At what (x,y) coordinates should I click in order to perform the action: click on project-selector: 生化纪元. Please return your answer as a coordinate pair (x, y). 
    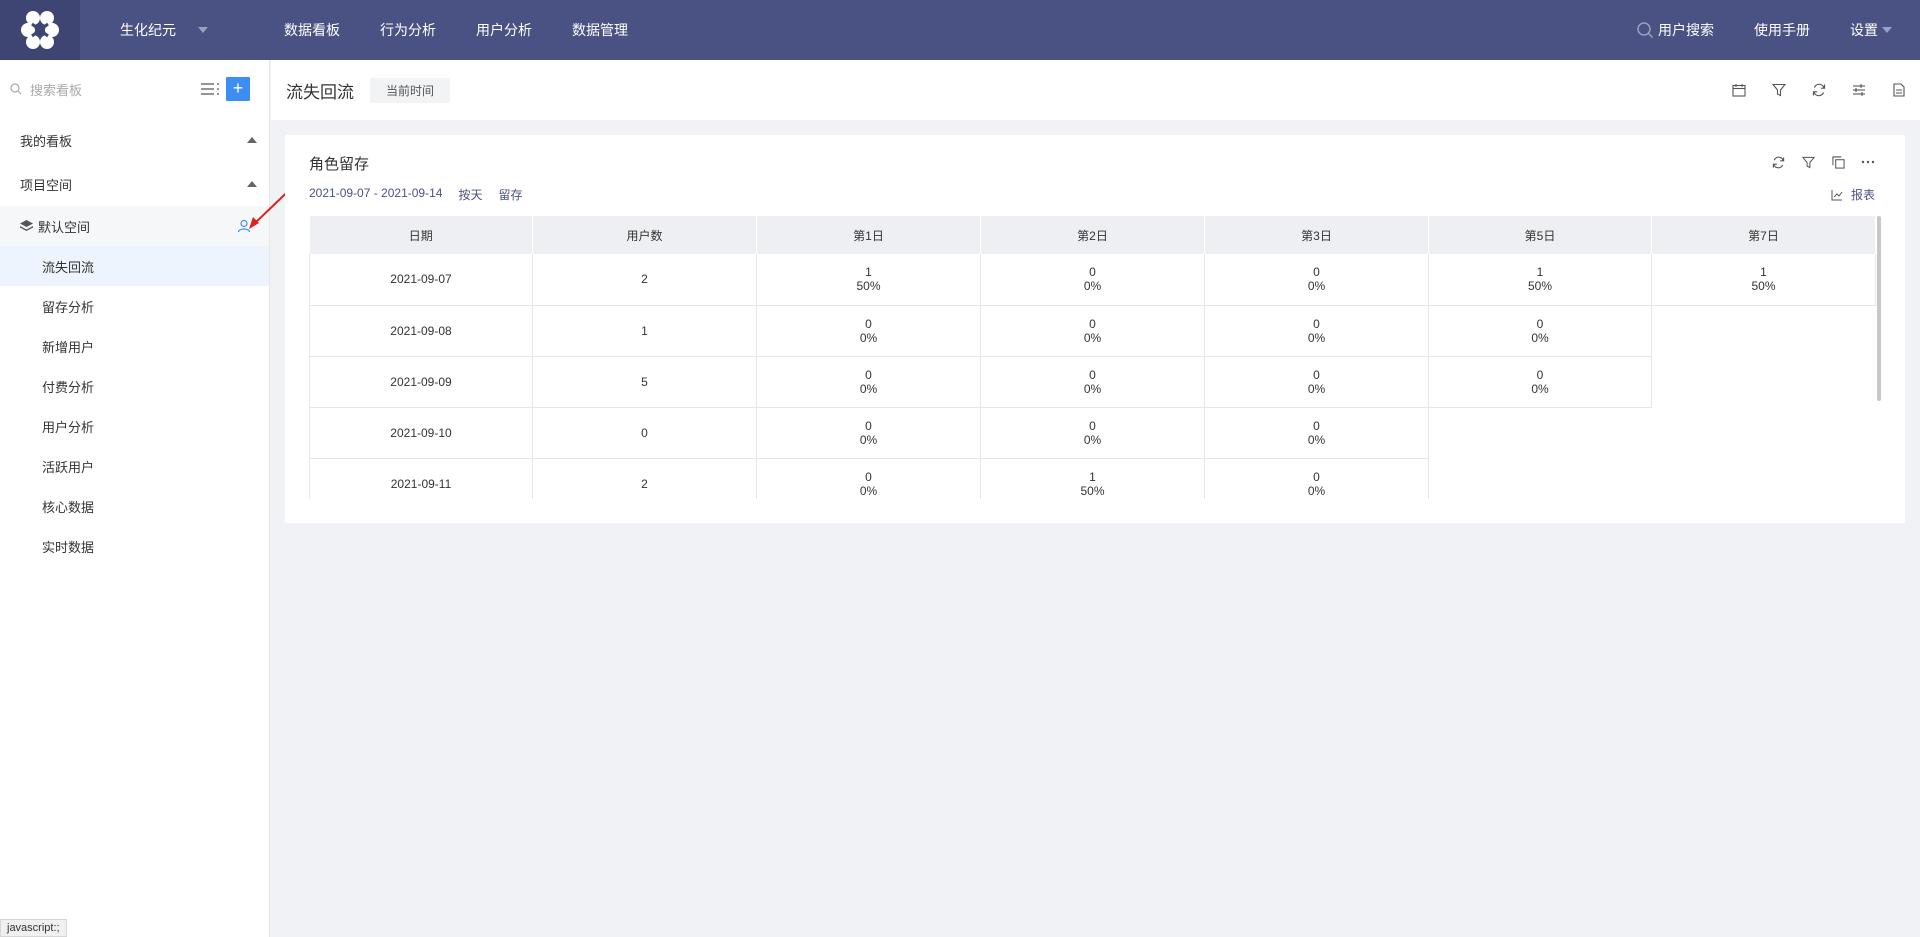
    Looking at the image, I should click on (175, 30).